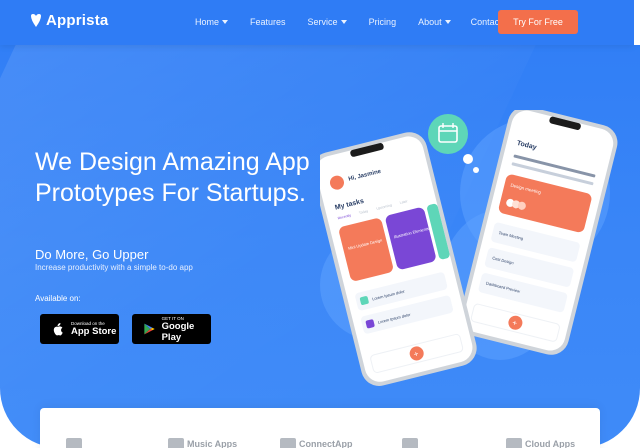  What do you see at coordinates (538, 22) in the screenshot?
I see `try-for-free-button: Try For Free` at bounding box center [538, 22].